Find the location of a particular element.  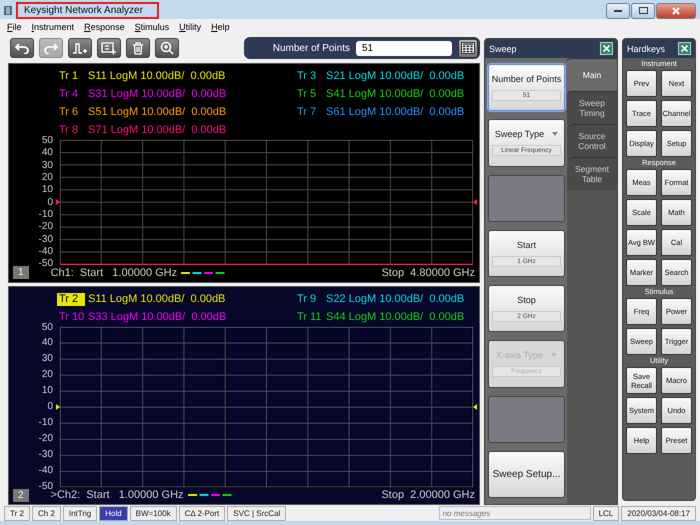

status-item: IntTrig is located at coordinates (80, 513).